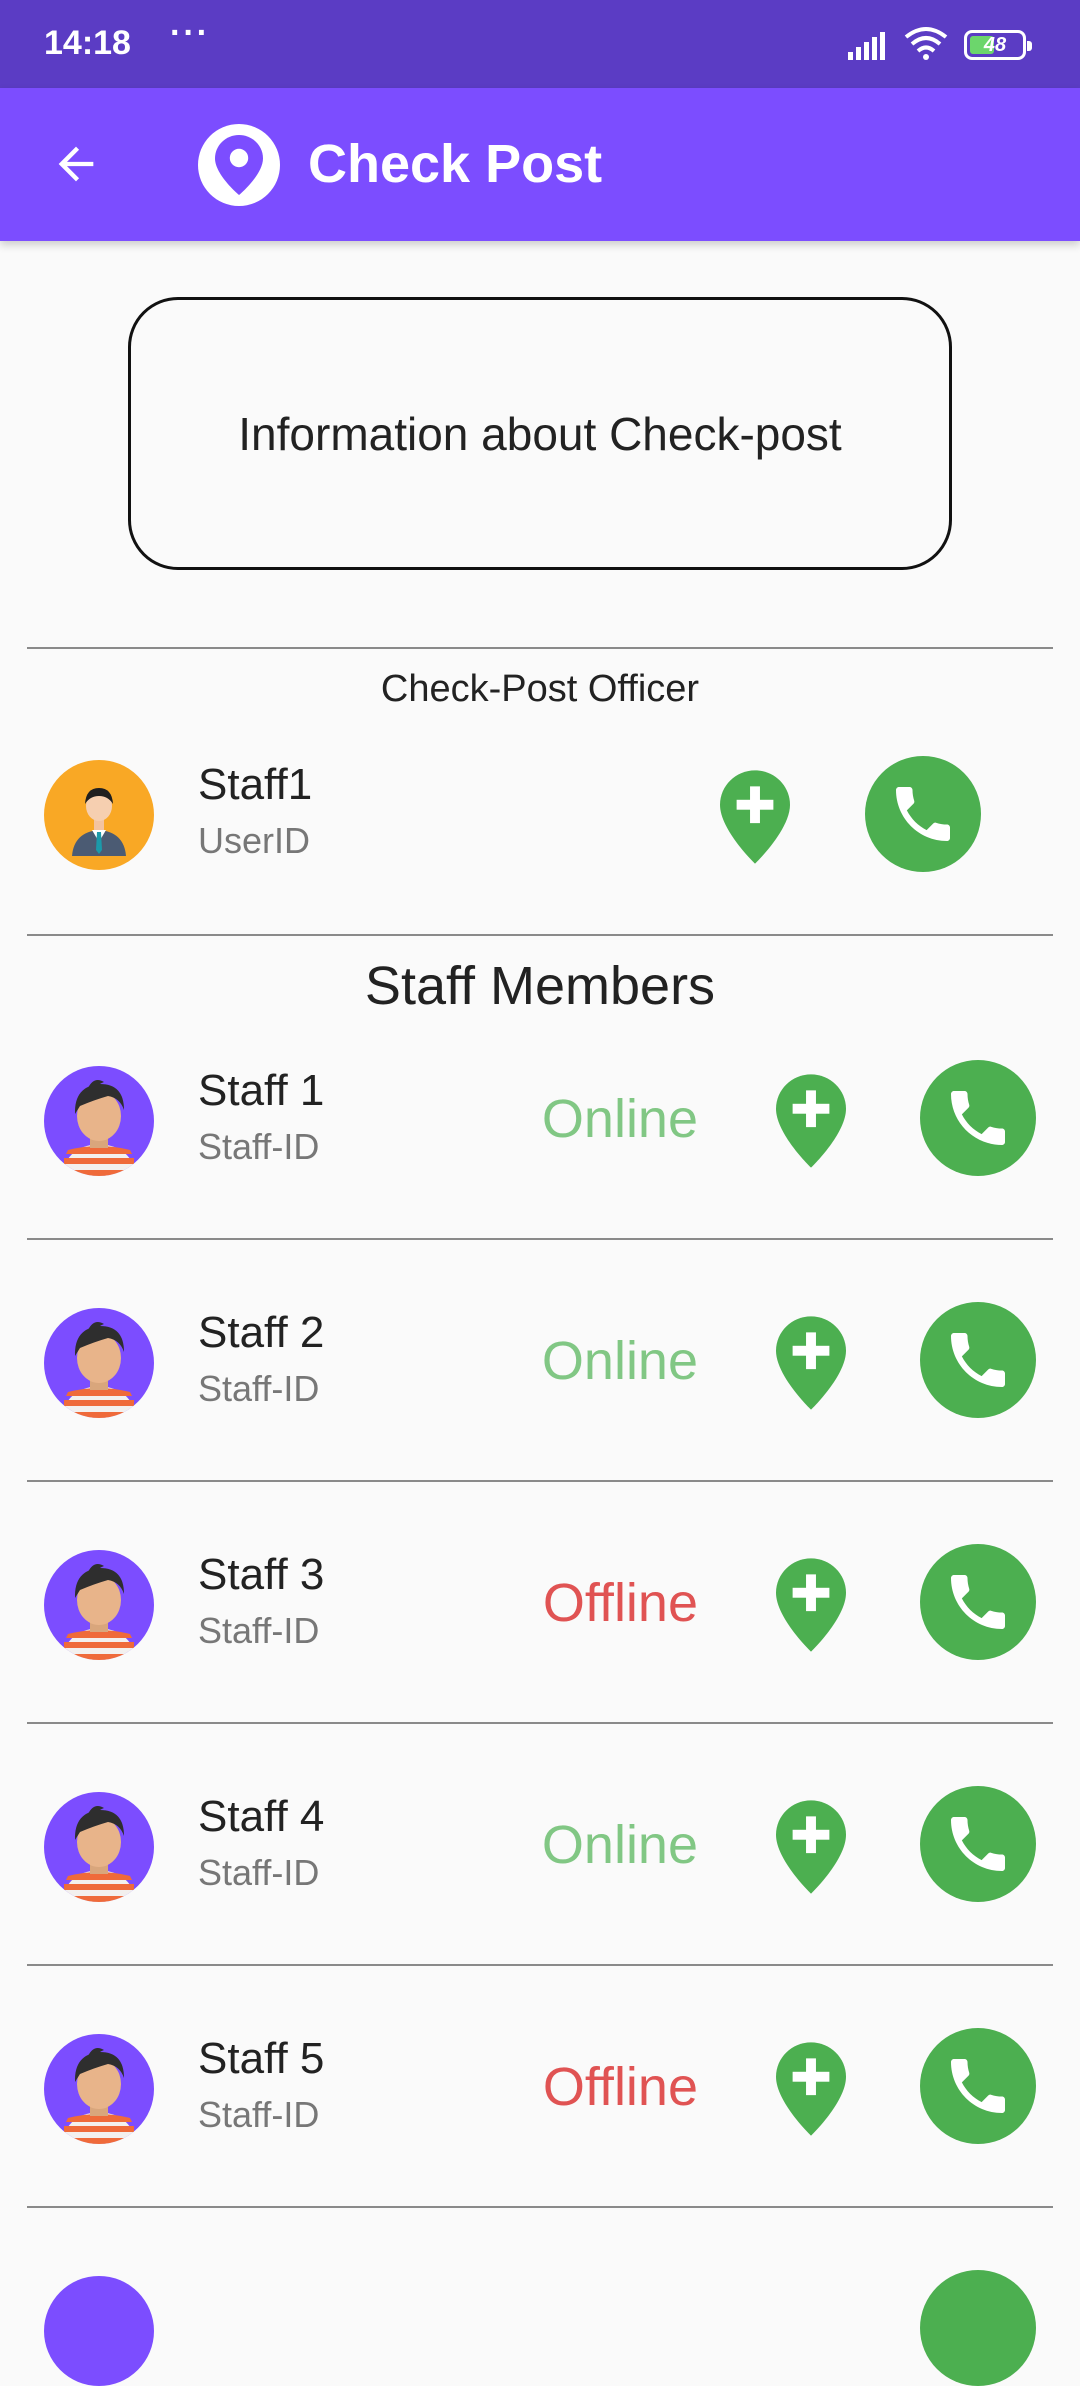 The height and width of the screenshot is (2386, 1080). What do you see at coordinates (866, 46) in the screenshot?
I see `signal-icon` at bounding box center [866, 46].